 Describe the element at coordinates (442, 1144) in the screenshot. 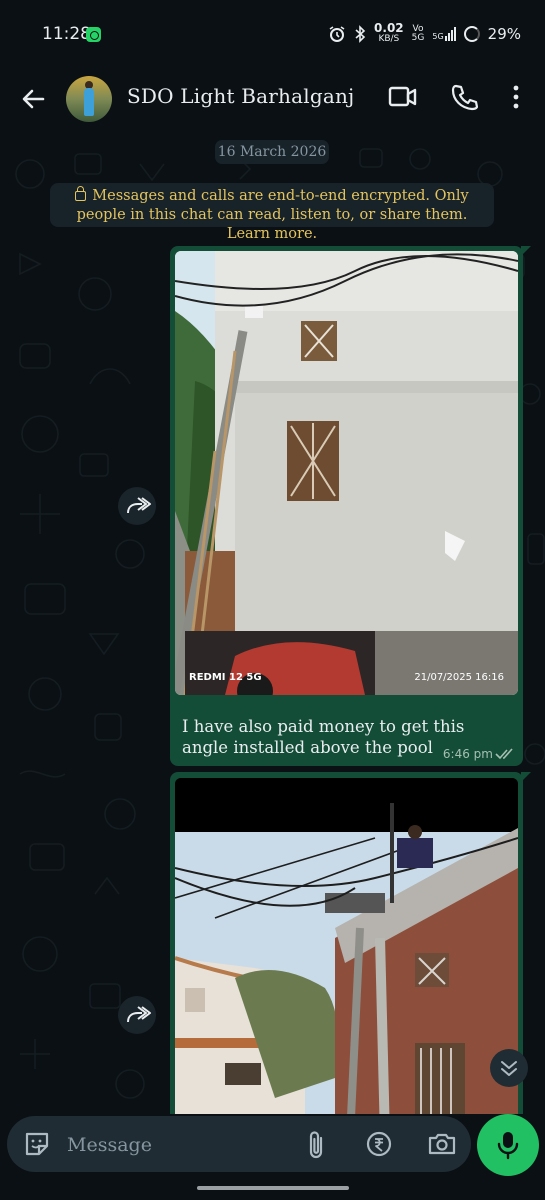

I see `camera-icon` at that location.